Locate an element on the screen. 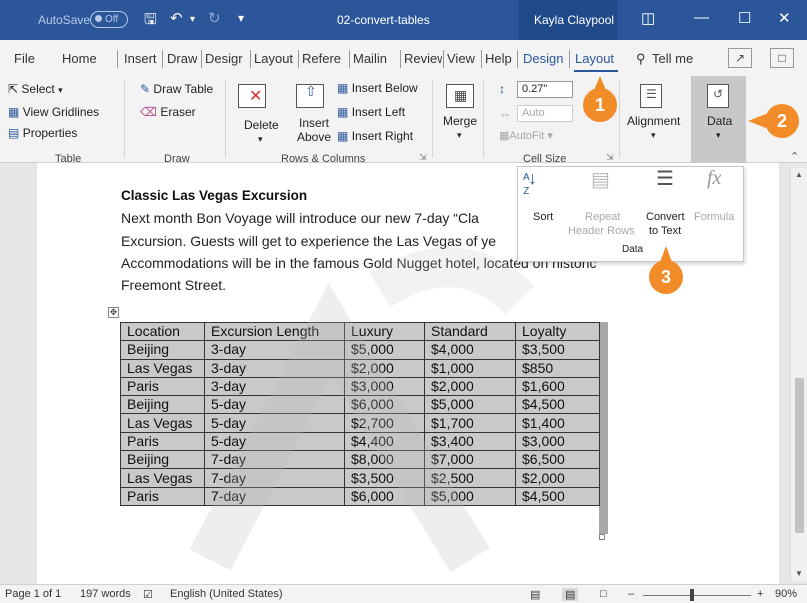 The image size is (807, 603). header-cell: Standard is located at coordinates (470, 331).